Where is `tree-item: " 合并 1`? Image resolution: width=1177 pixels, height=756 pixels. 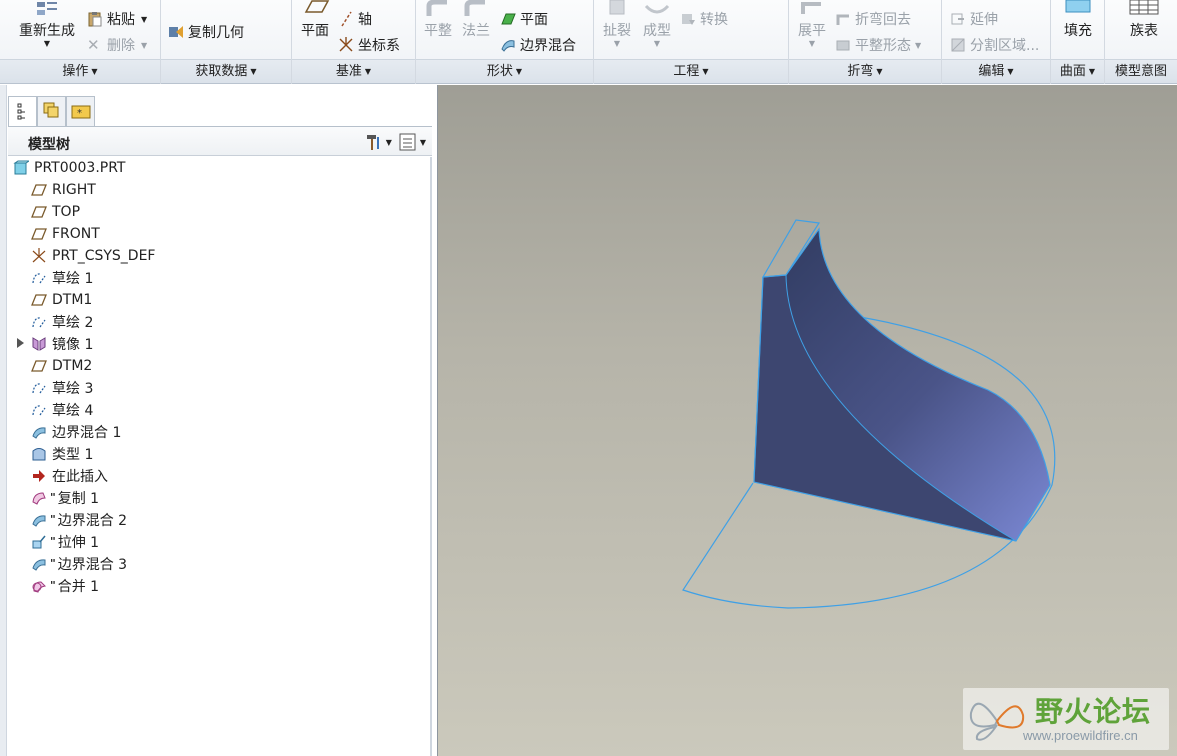
tree-item: " 合并 1 is located at coordinates (219, 586).